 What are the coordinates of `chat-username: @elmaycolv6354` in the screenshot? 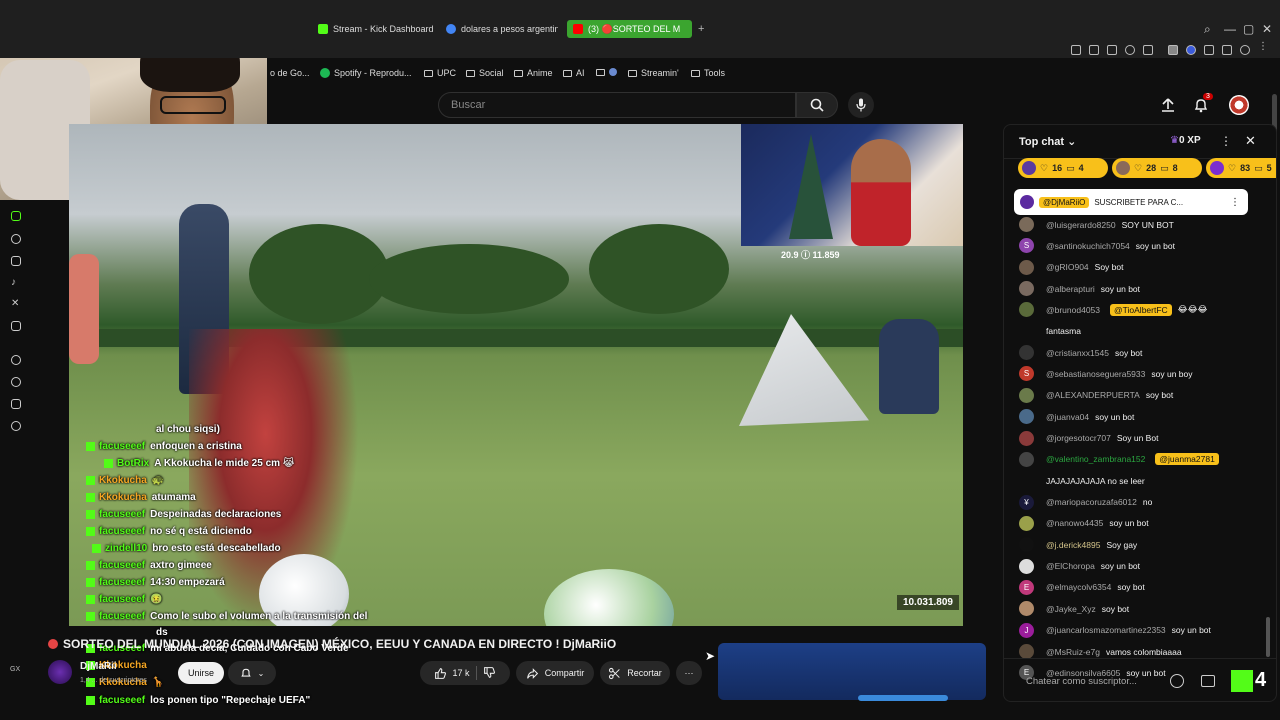 It's located at (1078, 587).